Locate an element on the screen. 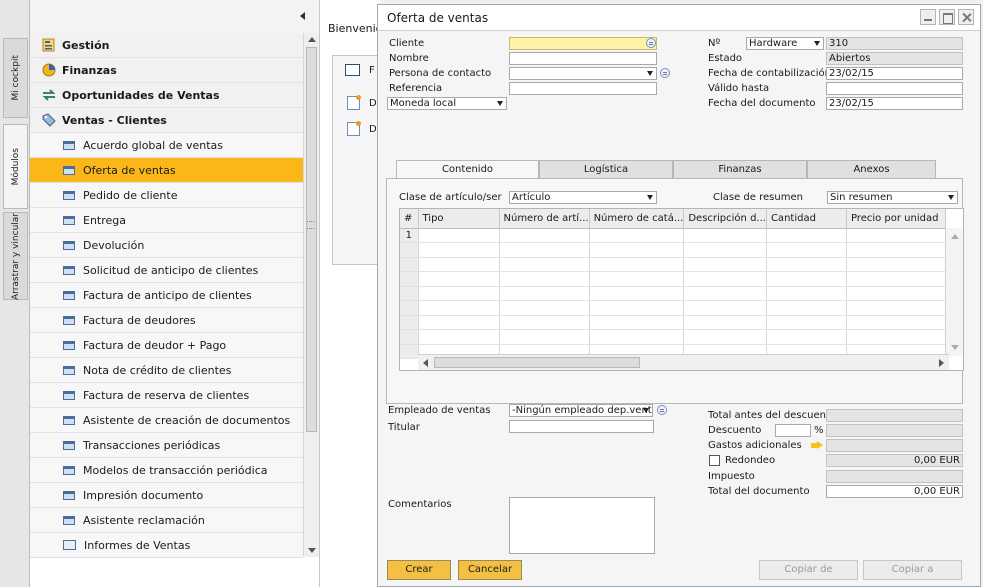 The height and width of the screenshot is (587, 983). clase-articulo-select: Artículo is located at coordinates (583, 197).